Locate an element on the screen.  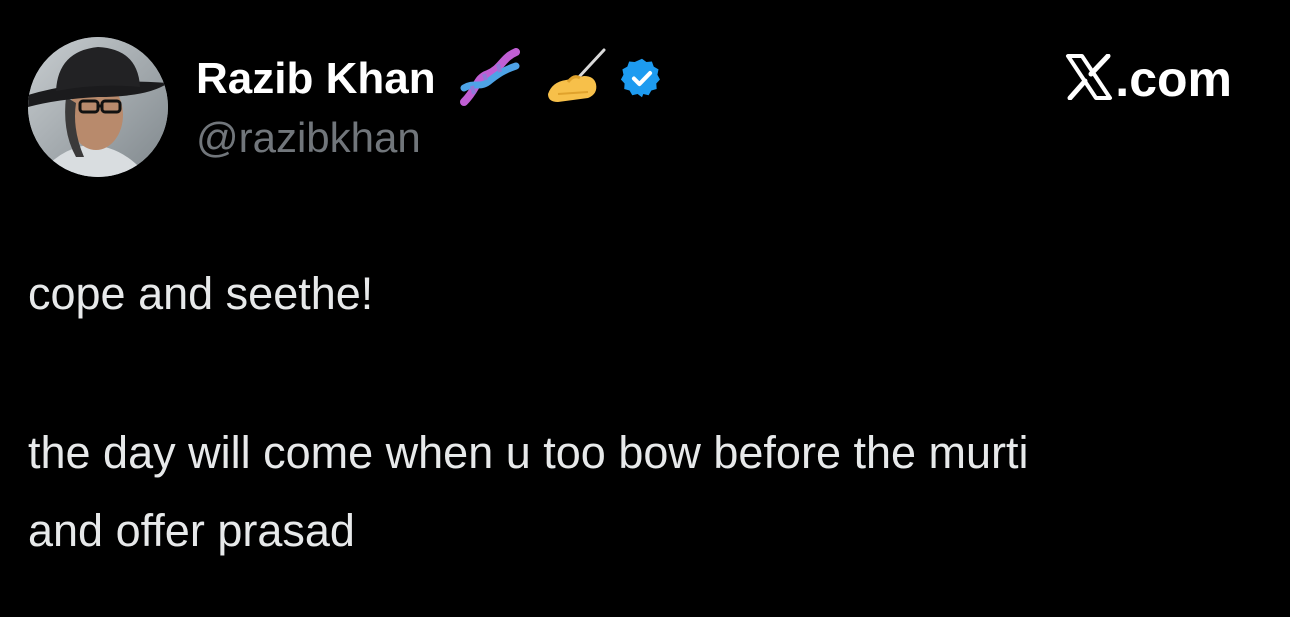
source-label: .com is located at coordinates (1173, 79).